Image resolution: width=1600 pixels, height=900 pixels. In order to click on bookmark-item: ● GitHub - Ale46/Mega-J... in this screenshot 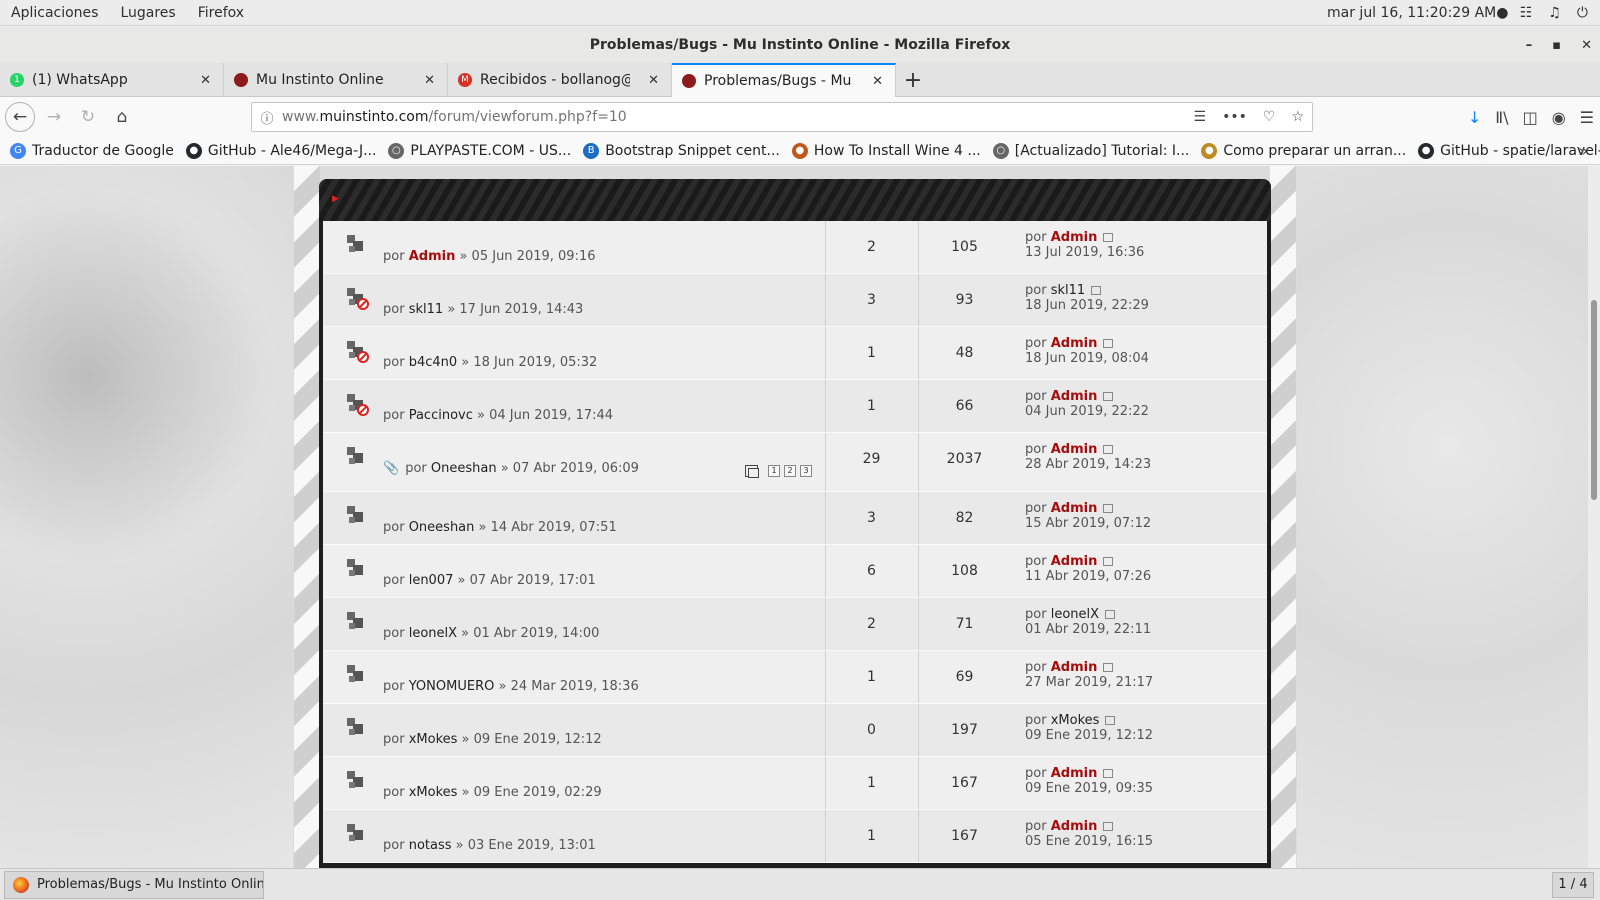, I will do `click(280, 150)`.